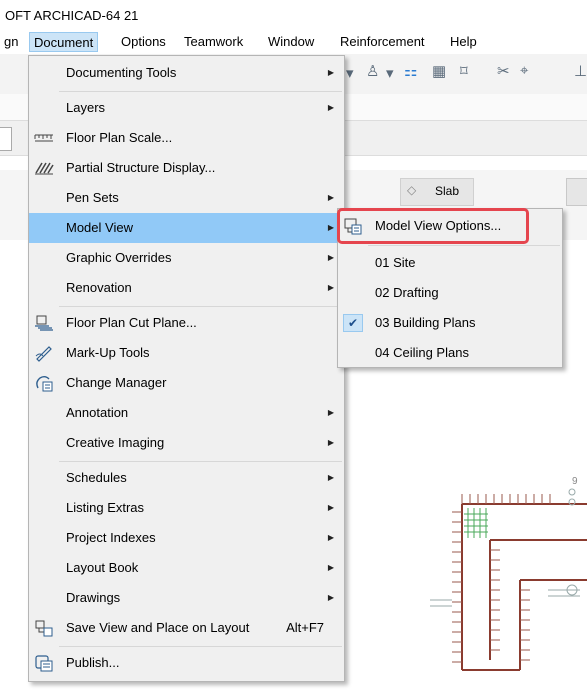 The height and width of the screenshot is (694, 587). What do you see at coordinates (6, 139) in the screenshot?
I see `tab-handle` at bounding box center [6, 139].